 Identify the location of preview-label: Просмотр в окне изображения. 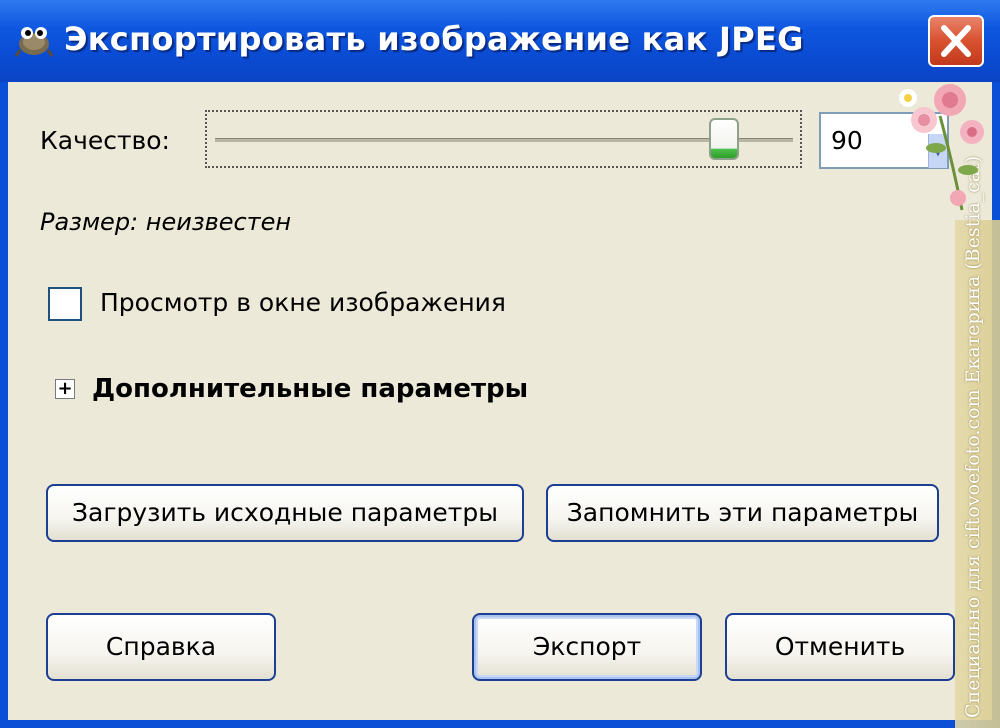
(303, 302).